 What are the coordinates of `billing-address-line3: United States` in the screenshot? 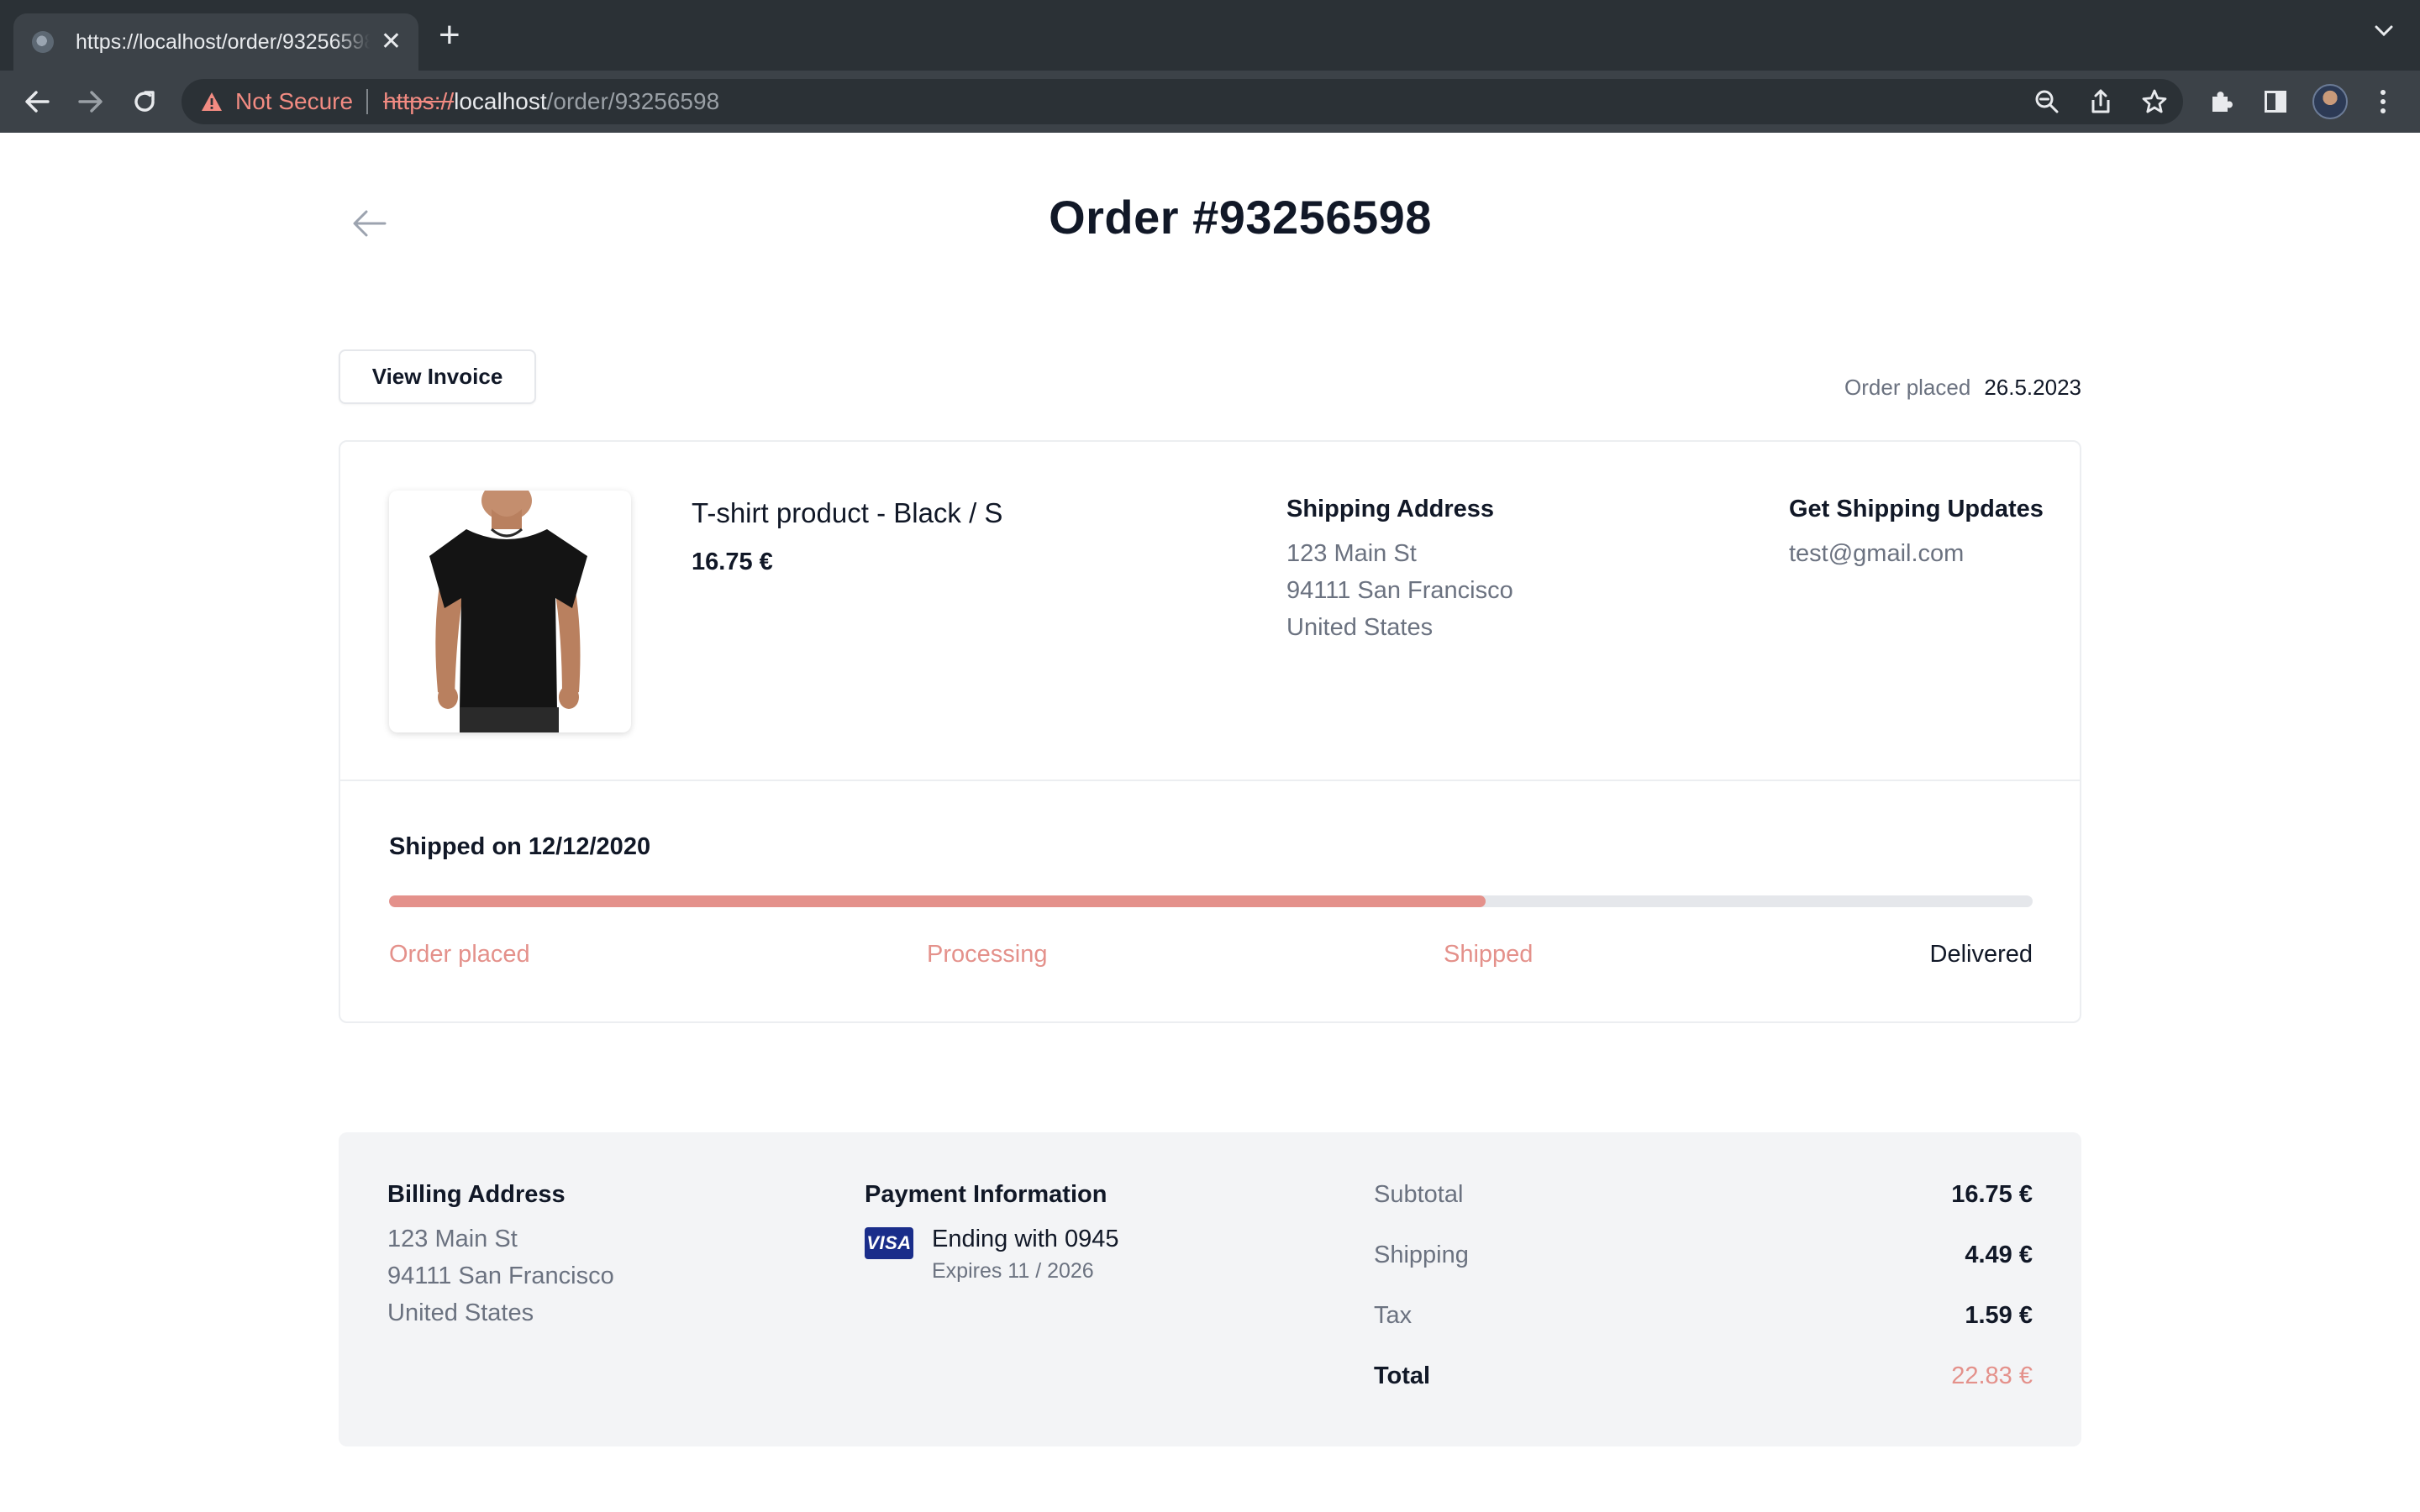 It's located at (461, 1312).